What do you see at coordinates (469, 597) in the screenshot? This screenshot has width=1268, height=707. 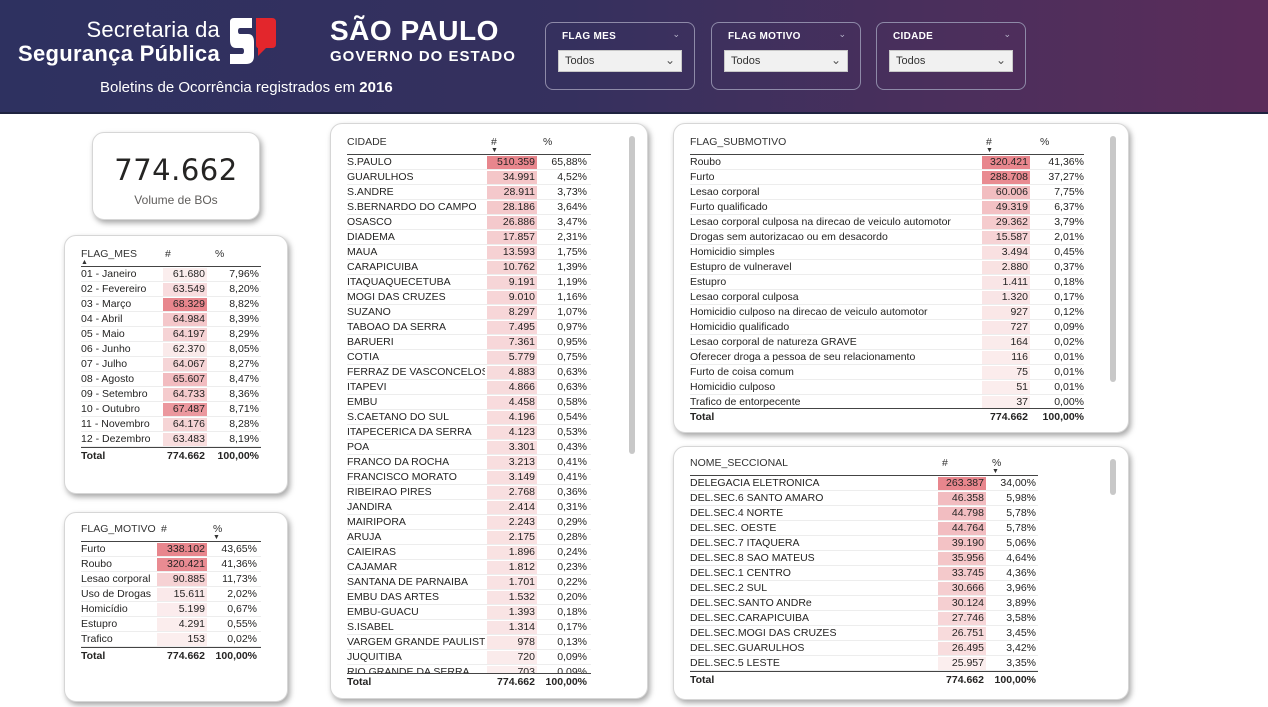 I see `table-row: EMBU DAS ARTES 1.532 0,20%` at bounding box center [469, 597].